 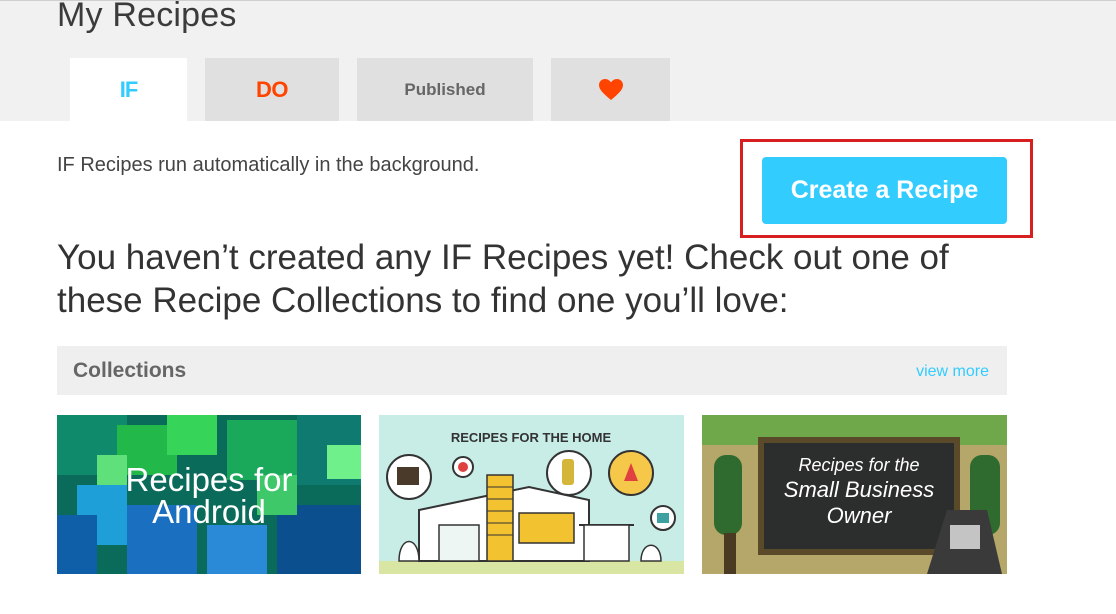 I want to click on collection-card-small-business: Recipes for the Small Business Owner, so click(x=854, y=494).